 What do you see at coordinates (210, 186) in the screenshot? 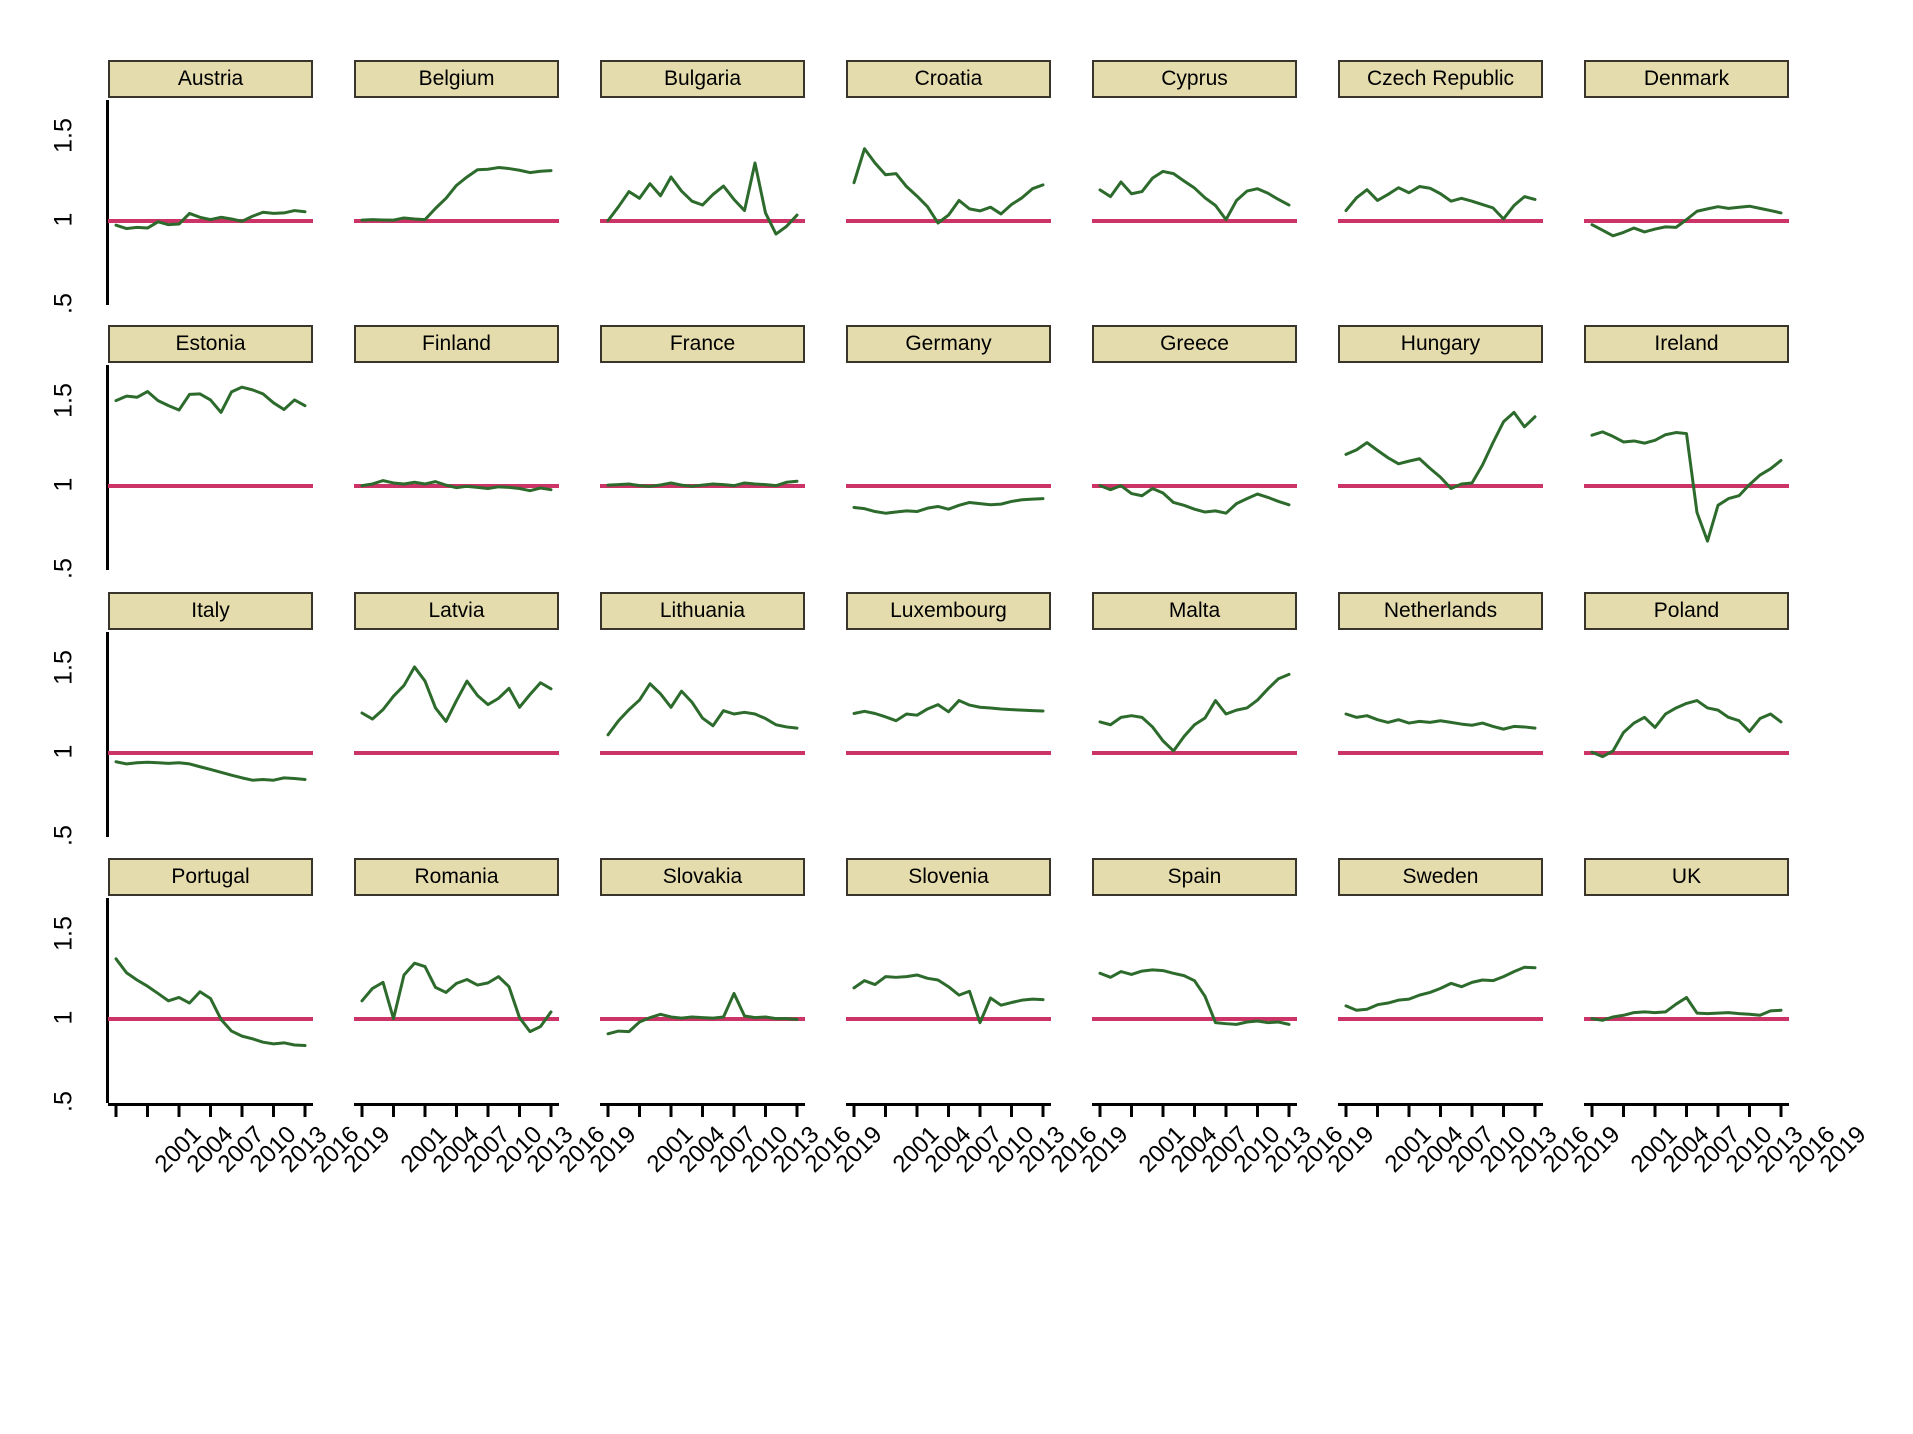
I see `panel-austria: Austria` at bounding box center [210, 186].